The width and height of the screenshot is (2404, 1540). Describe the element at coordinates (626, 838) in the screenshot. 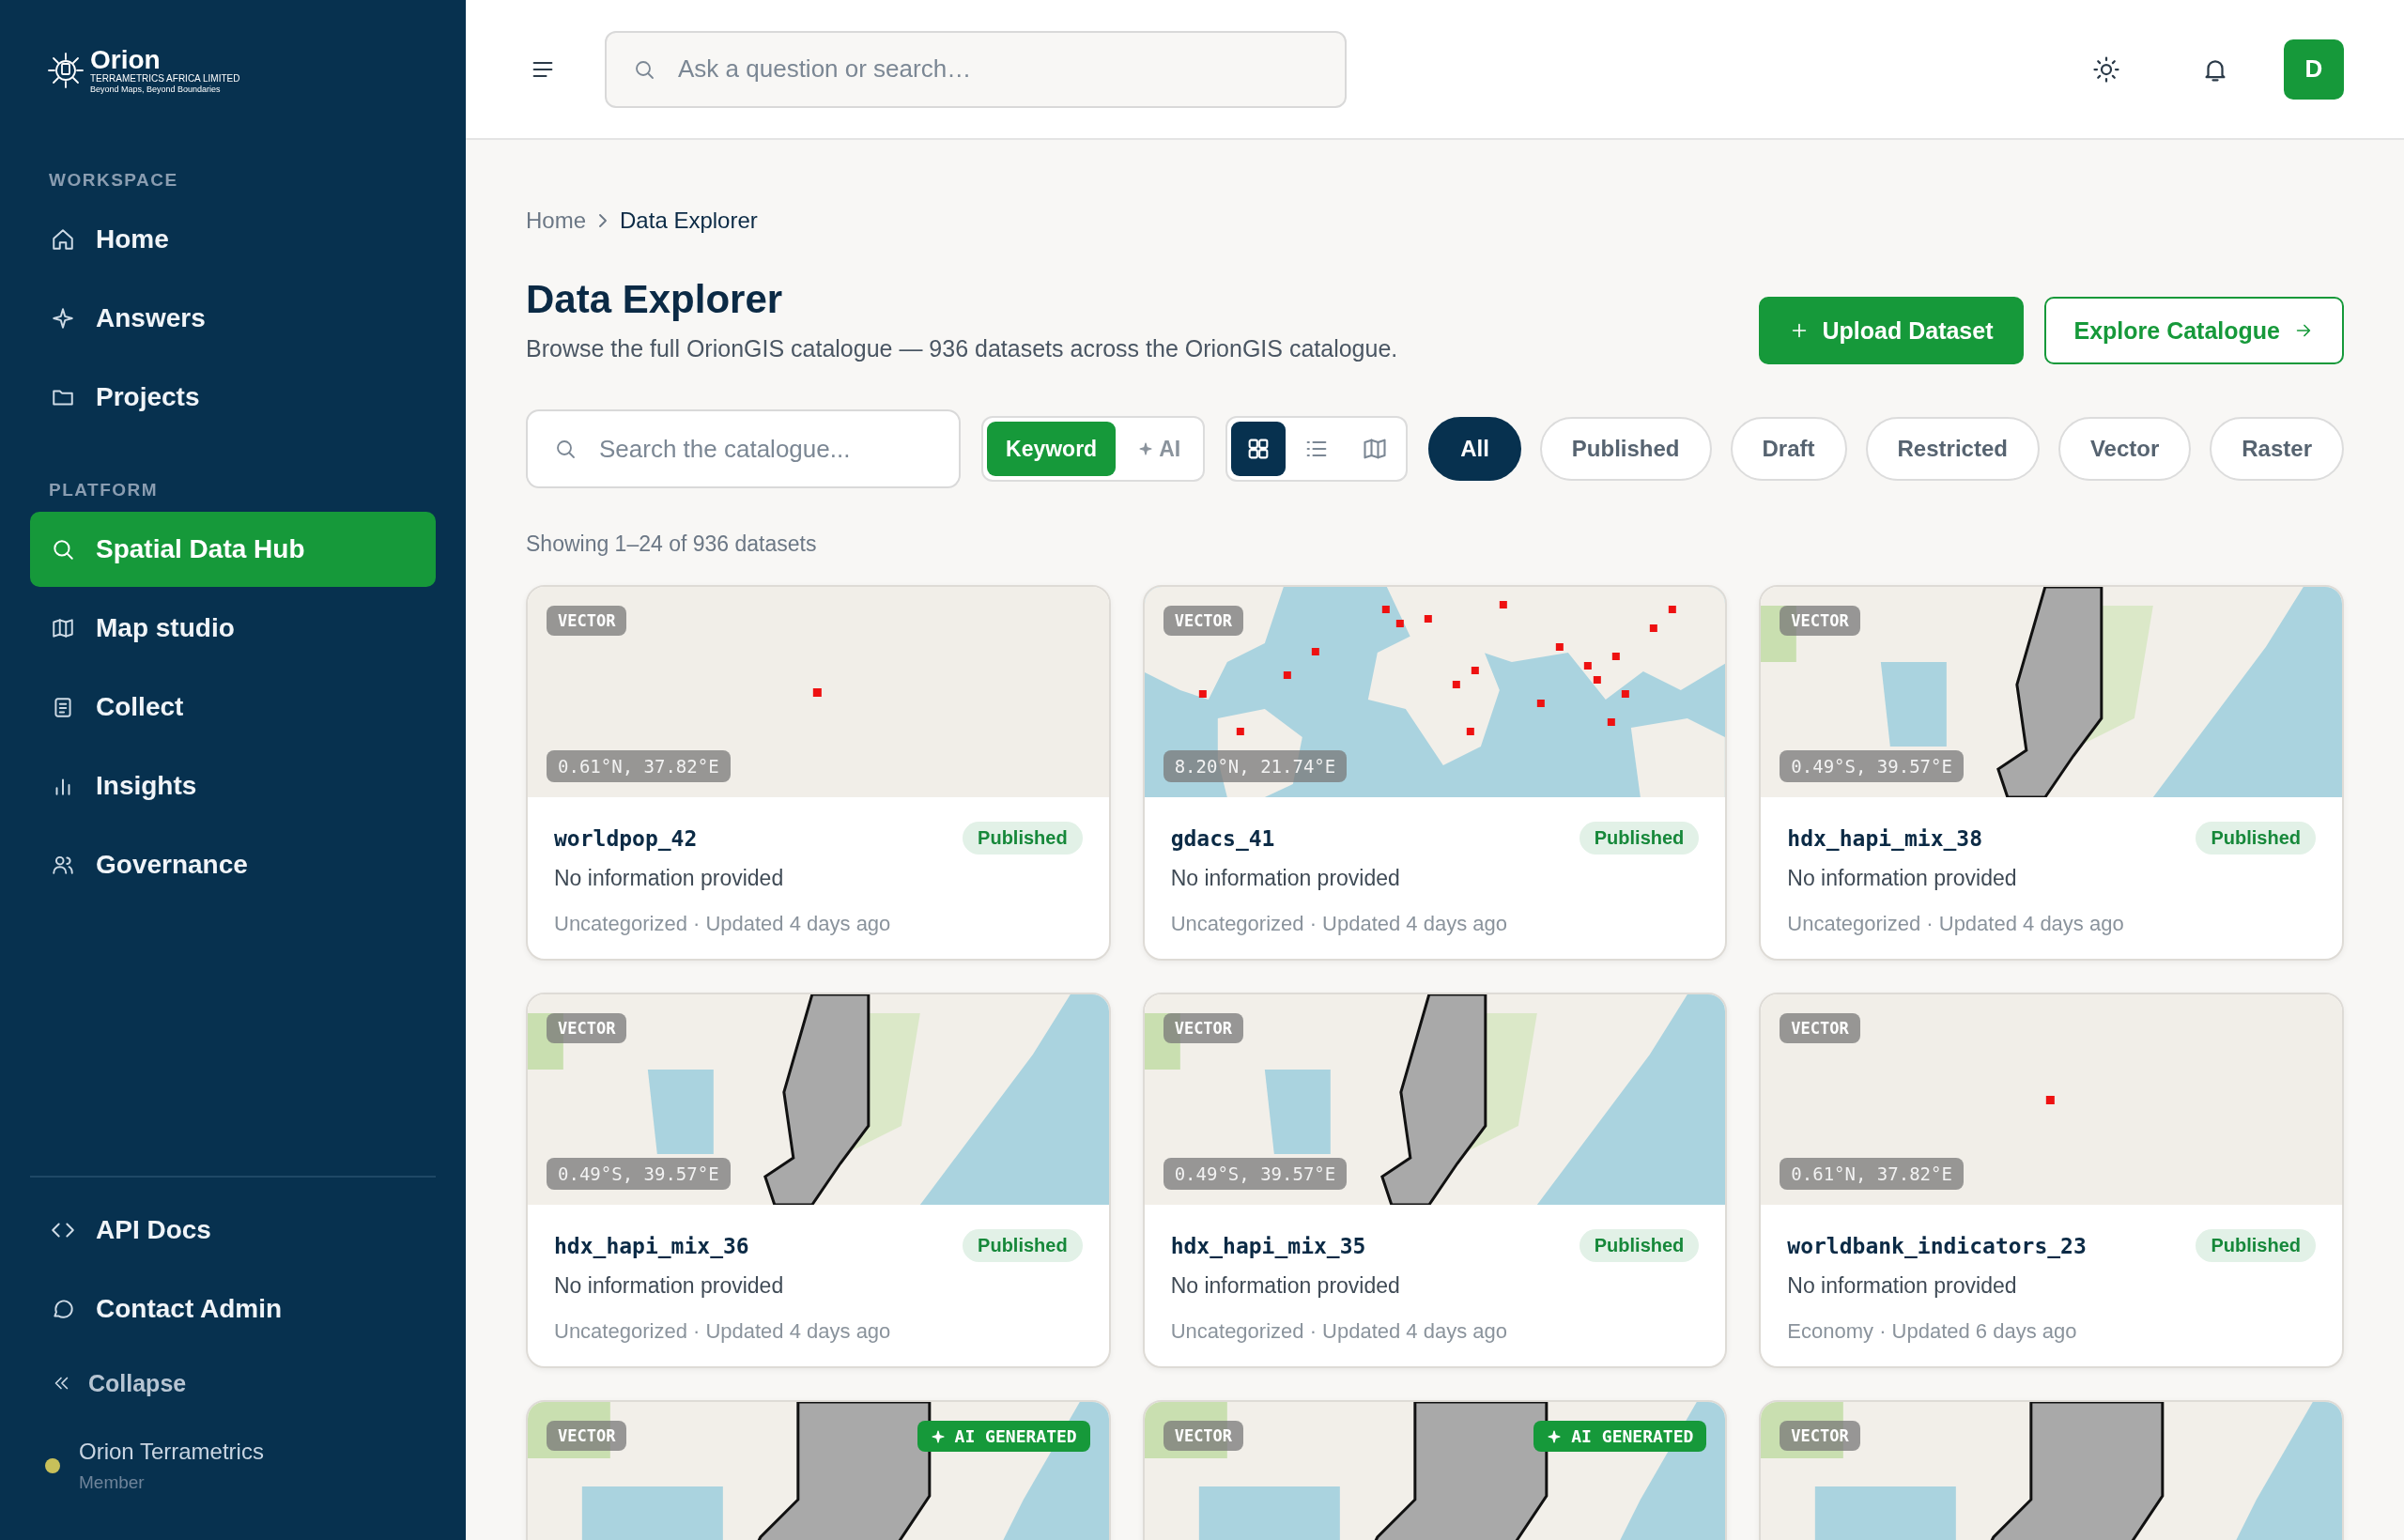

I see `dataset-name: worldpop_42` at that location.